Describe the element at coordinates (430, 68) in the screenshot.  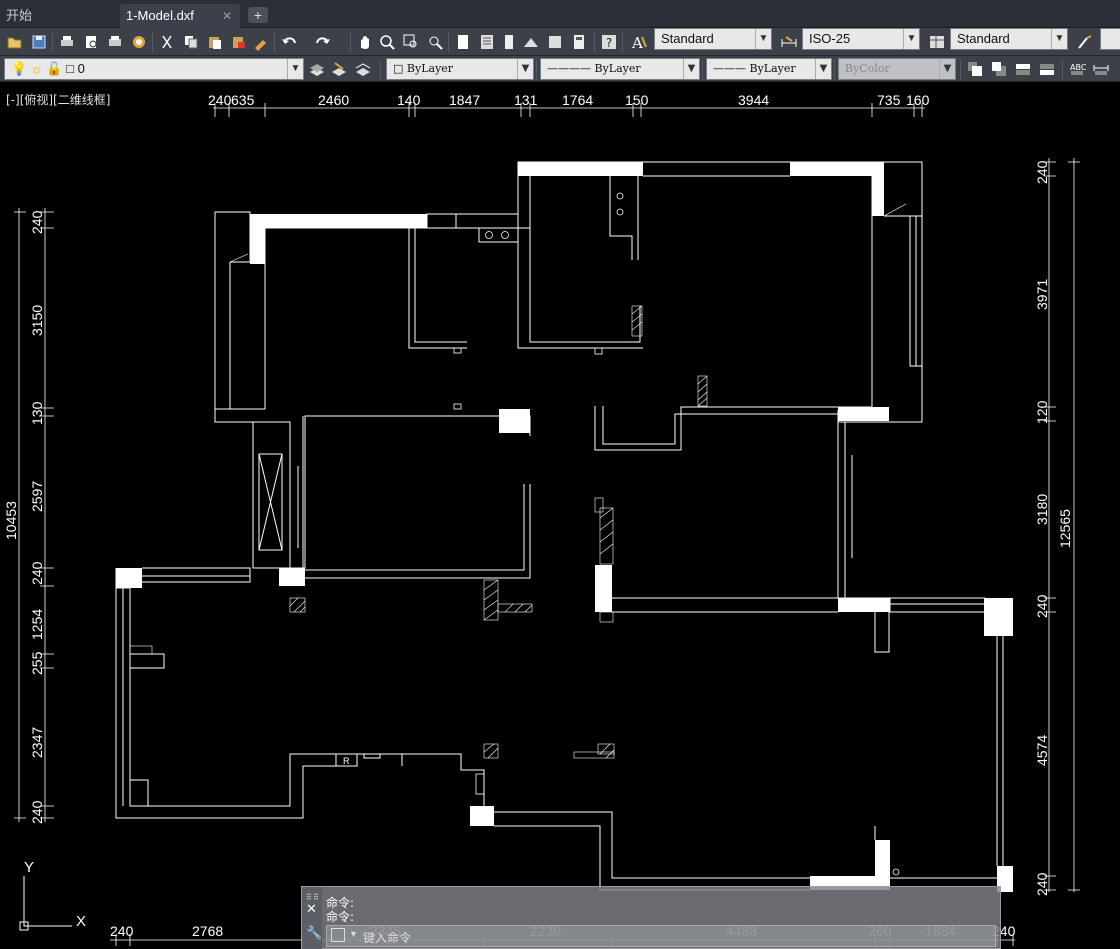
I see `color-value: ByLayer` at that location.